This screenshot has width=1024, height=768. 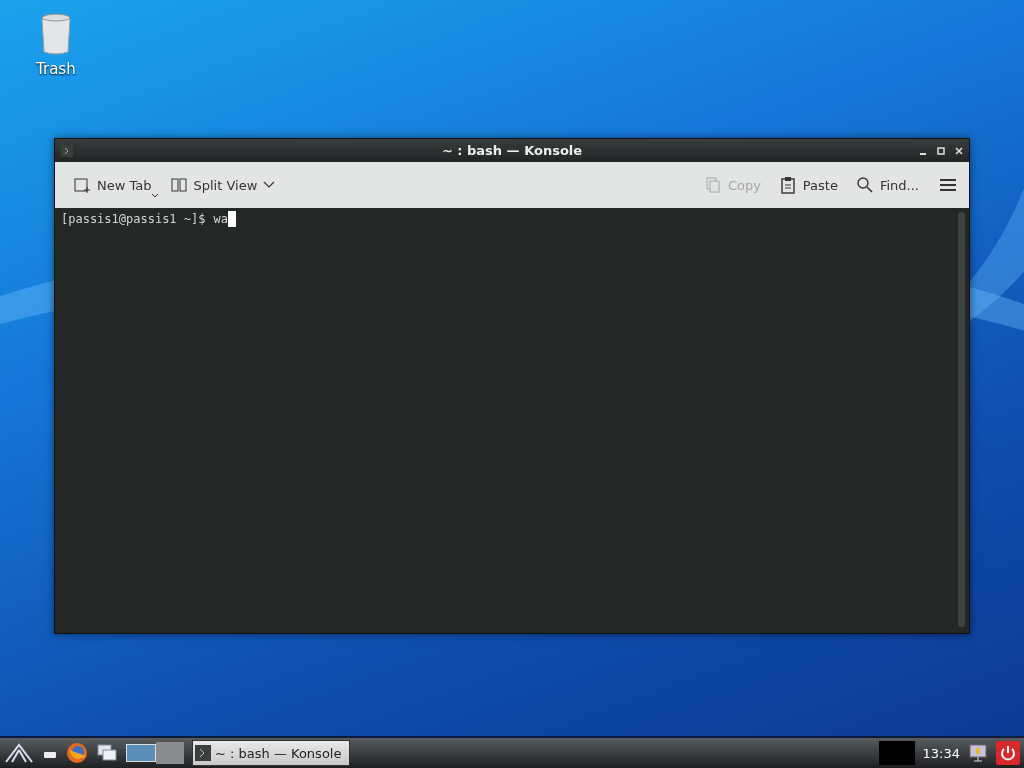 I want to click on chevron-down-icon, so click(x=269, y=185).